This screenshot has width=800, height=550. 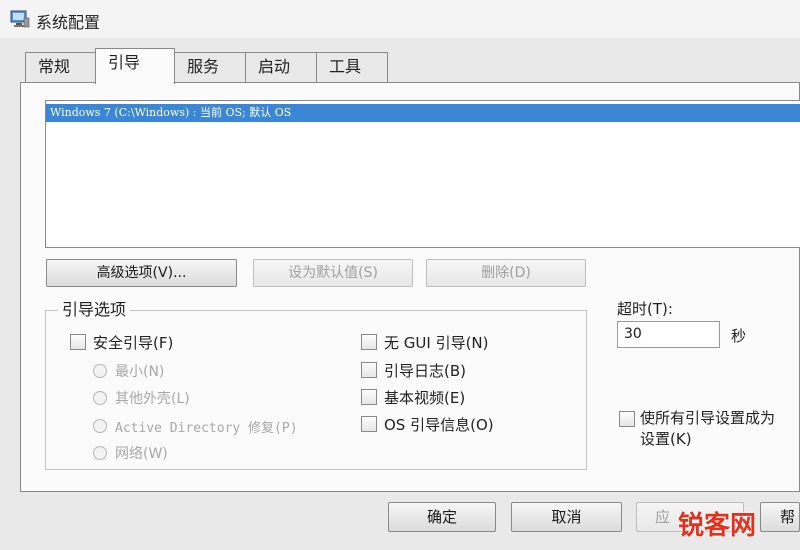 What do you see at coordinates (439, 425) in the screenshot?
I see `os-boot-info-label: OS 引导信息(O)` at bounding box center [439, 425].